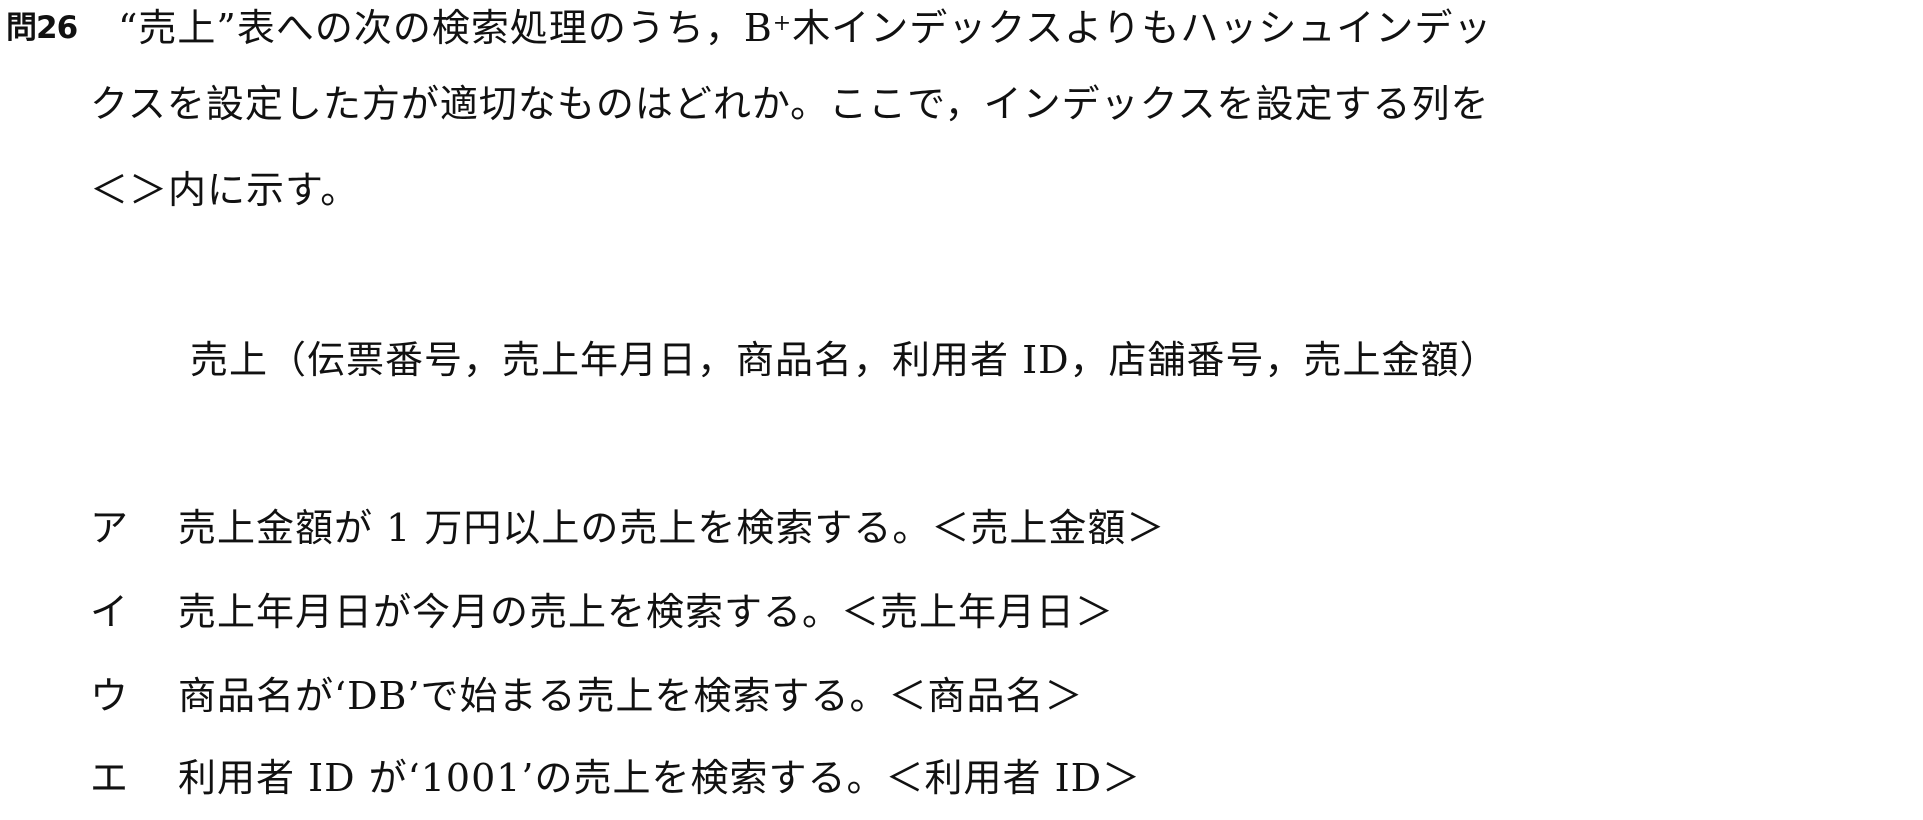 The height and width of the screenshot is (820, 1923). I want to click on choice-i: イ 売上年月日が今月の売上を検索する。＜売上年月日＞, so click(602, 612).